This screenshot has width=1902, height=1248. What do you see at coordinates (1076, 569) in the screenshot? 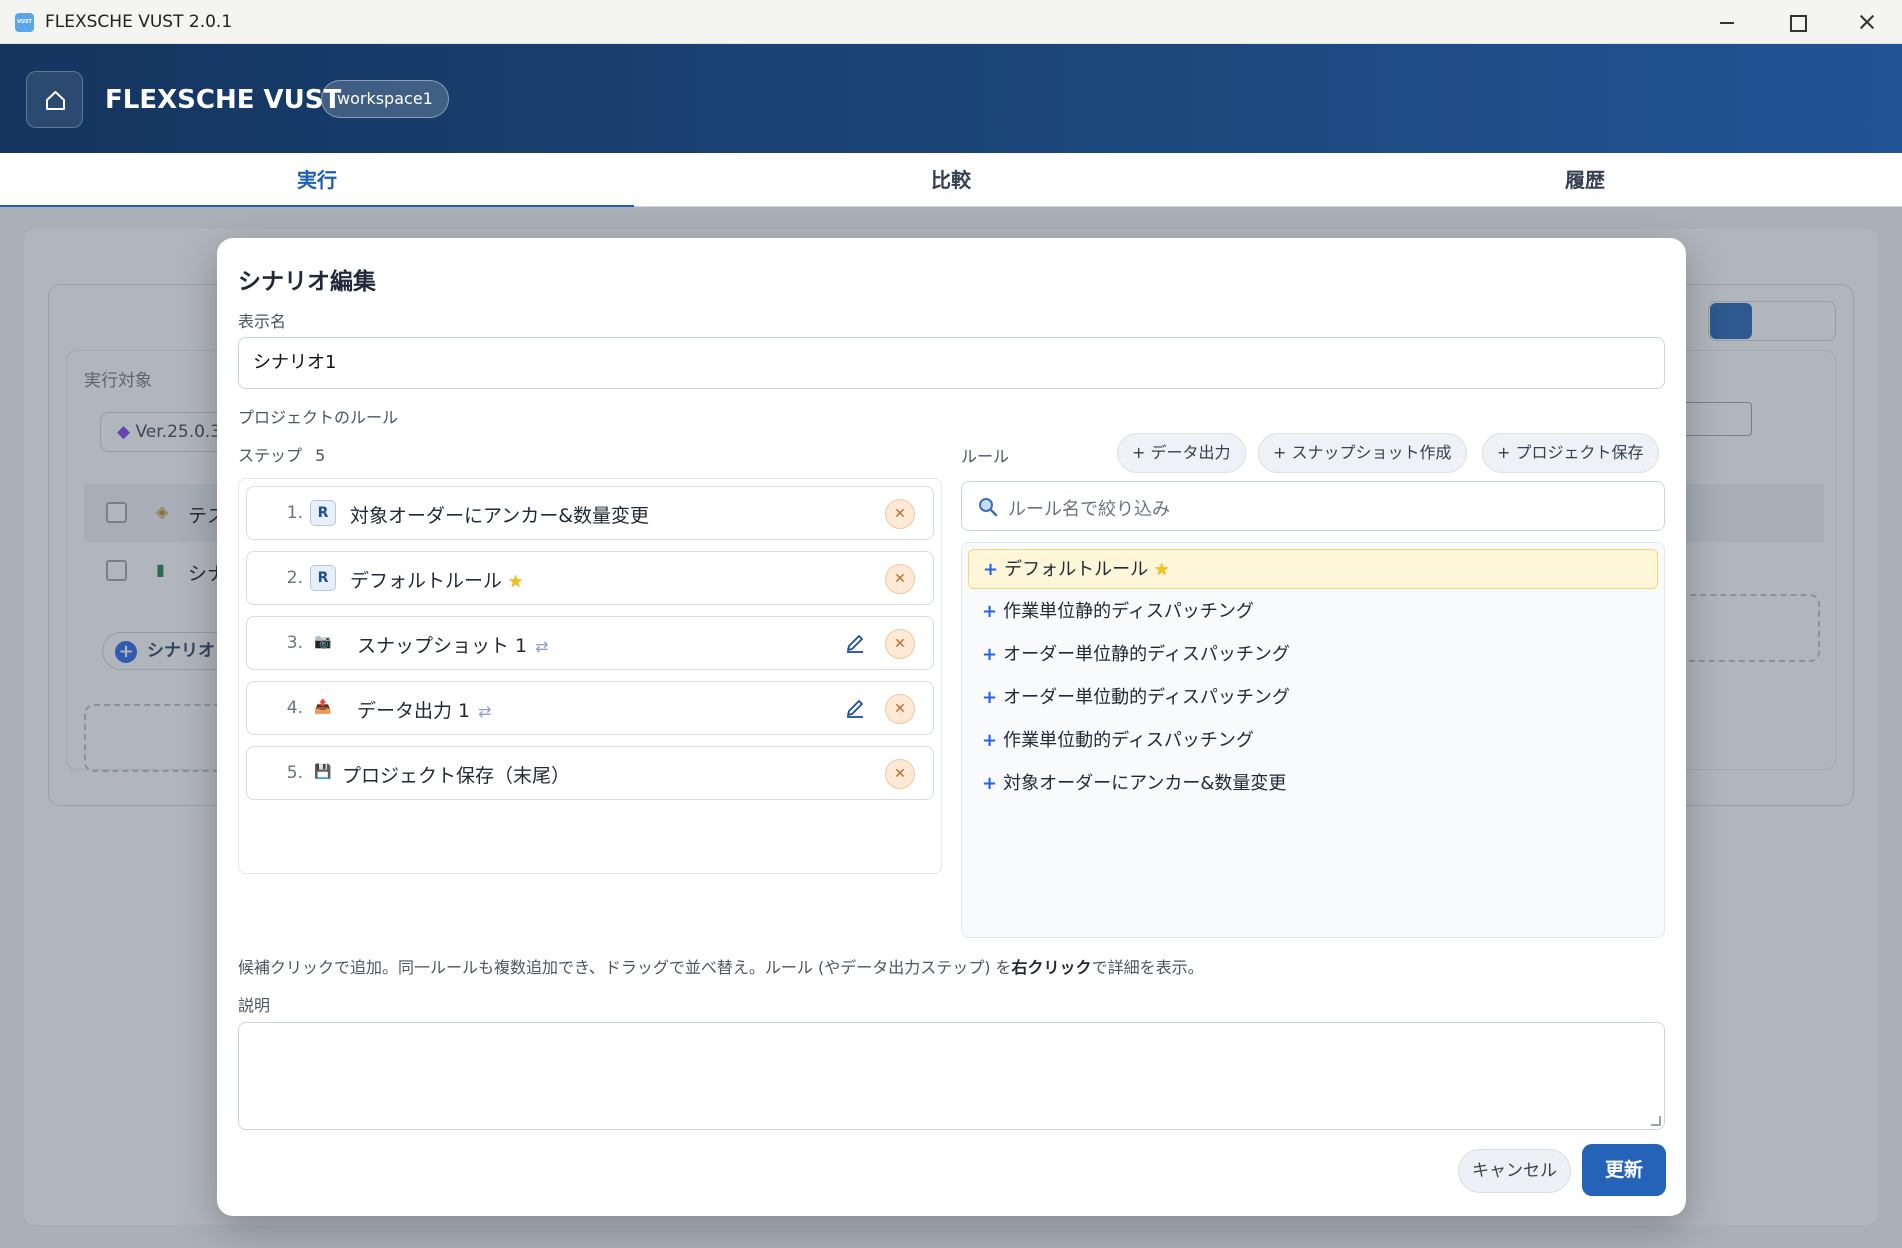
I see `rule-label: デフォルトルール` at bounding box center [1076, 569].